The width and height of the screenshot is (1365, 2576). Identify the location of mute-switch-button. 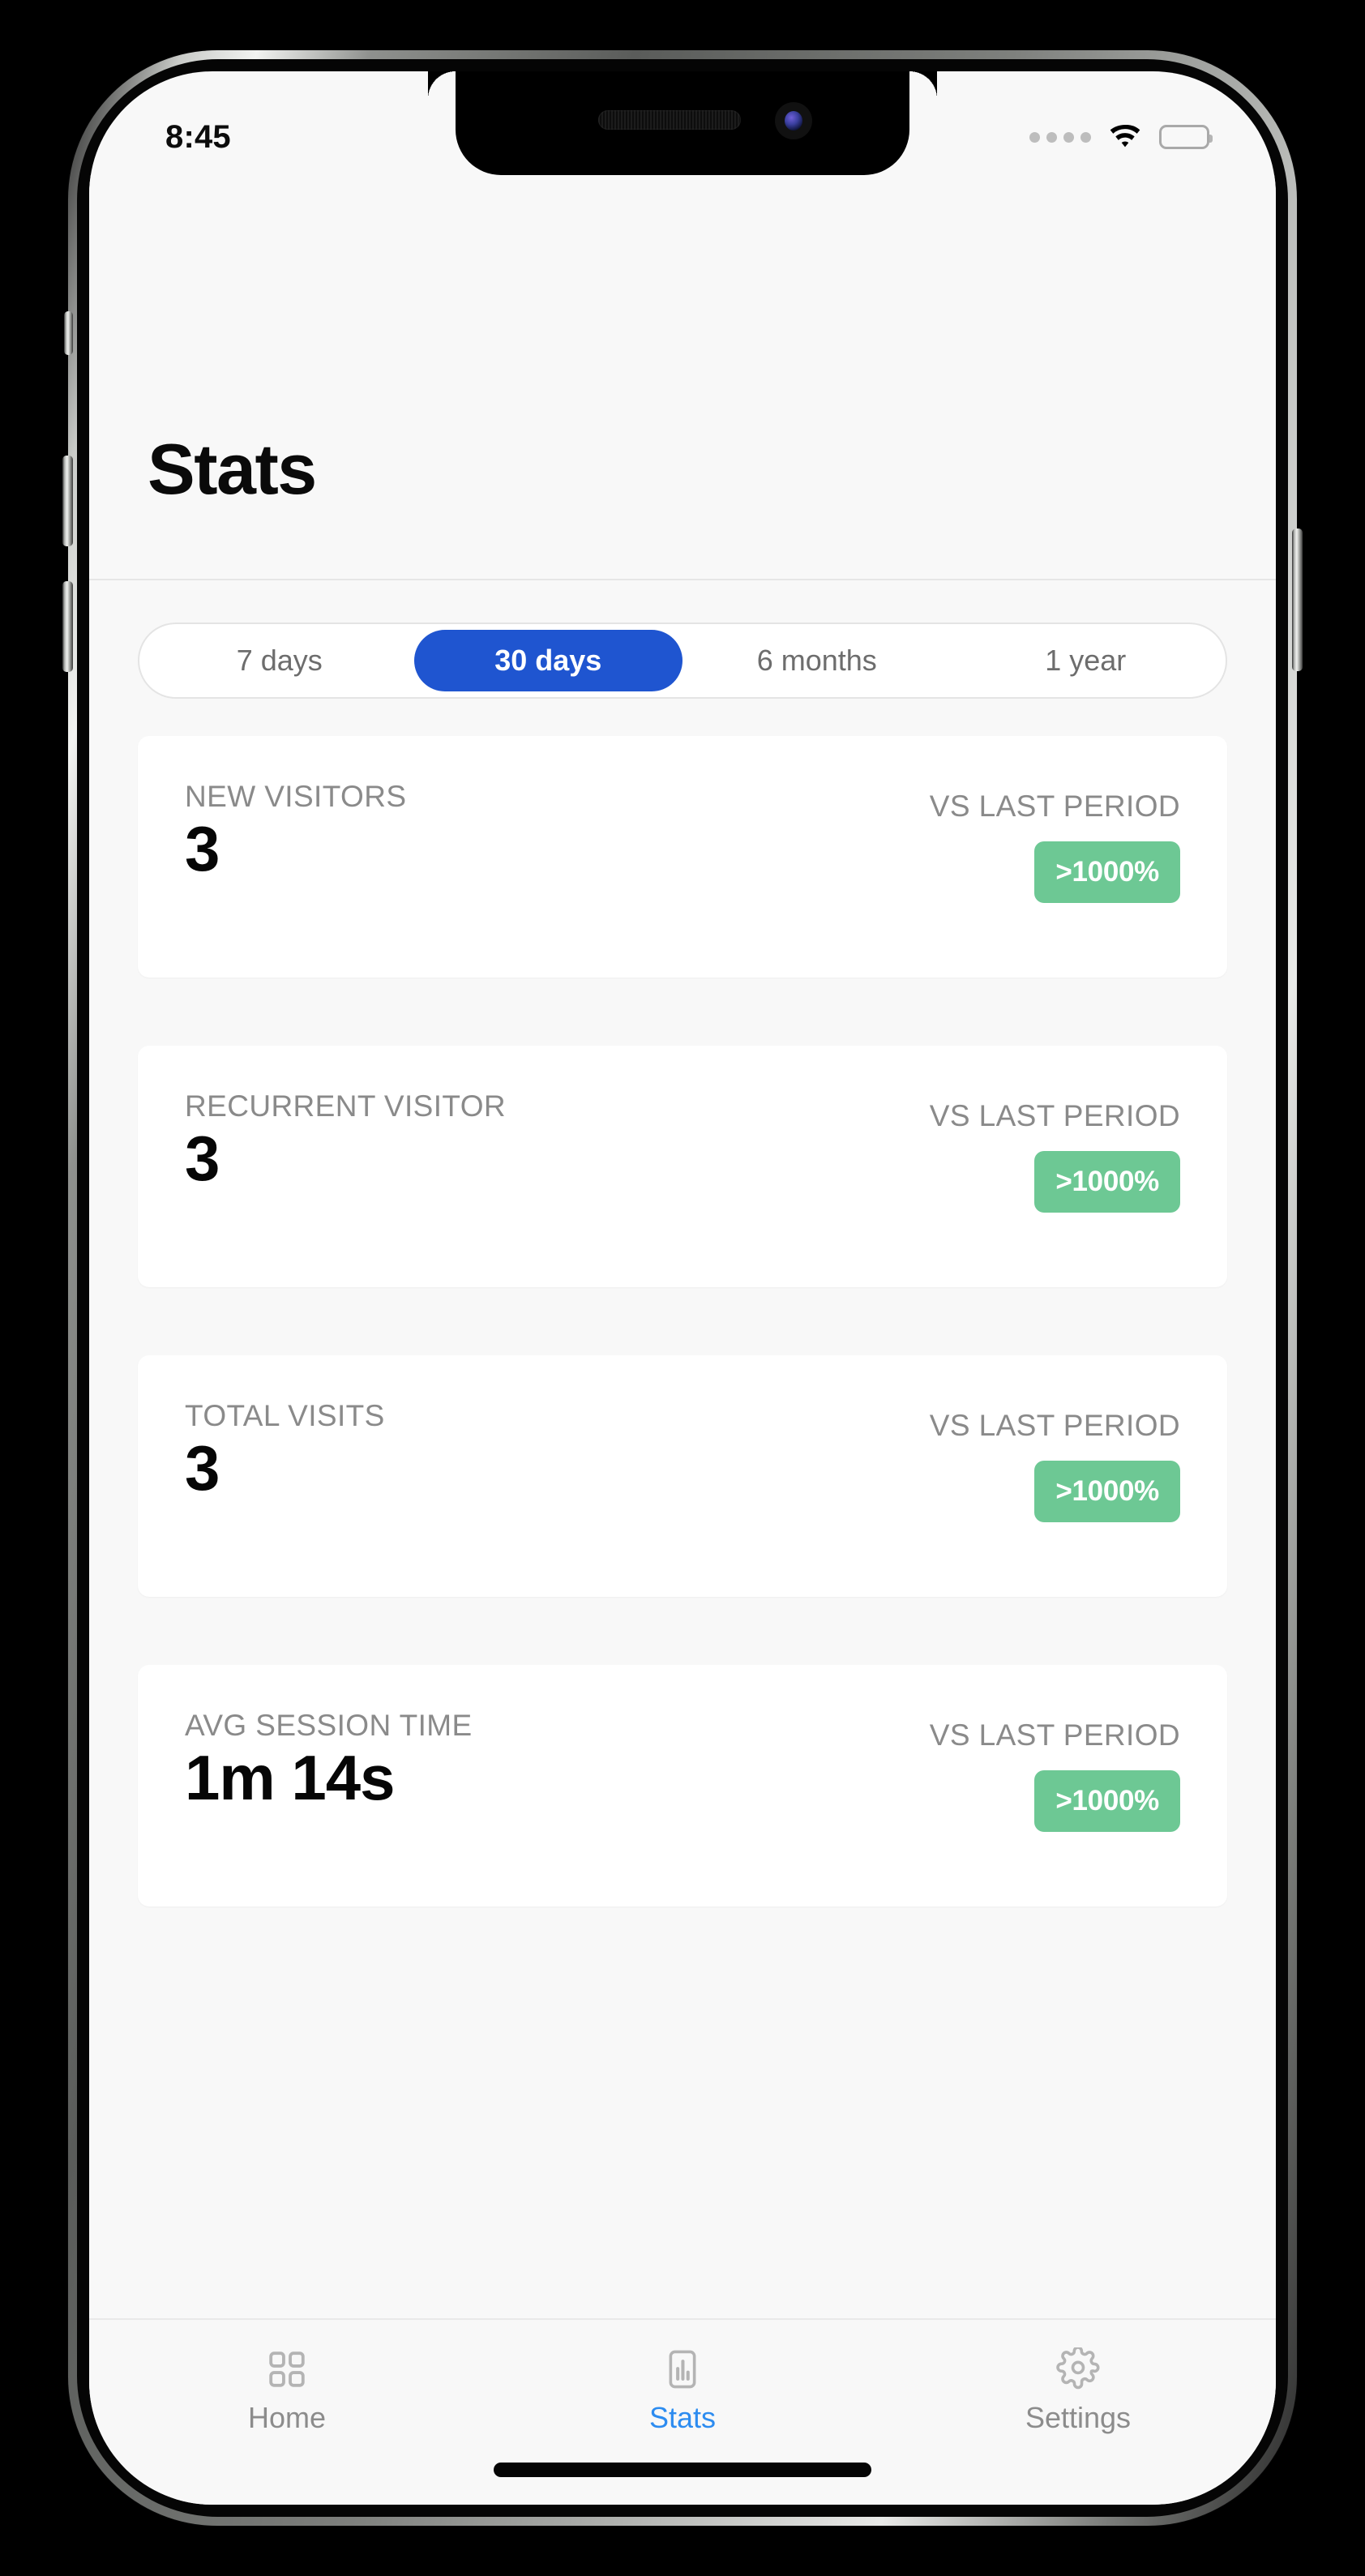
(68, 333).